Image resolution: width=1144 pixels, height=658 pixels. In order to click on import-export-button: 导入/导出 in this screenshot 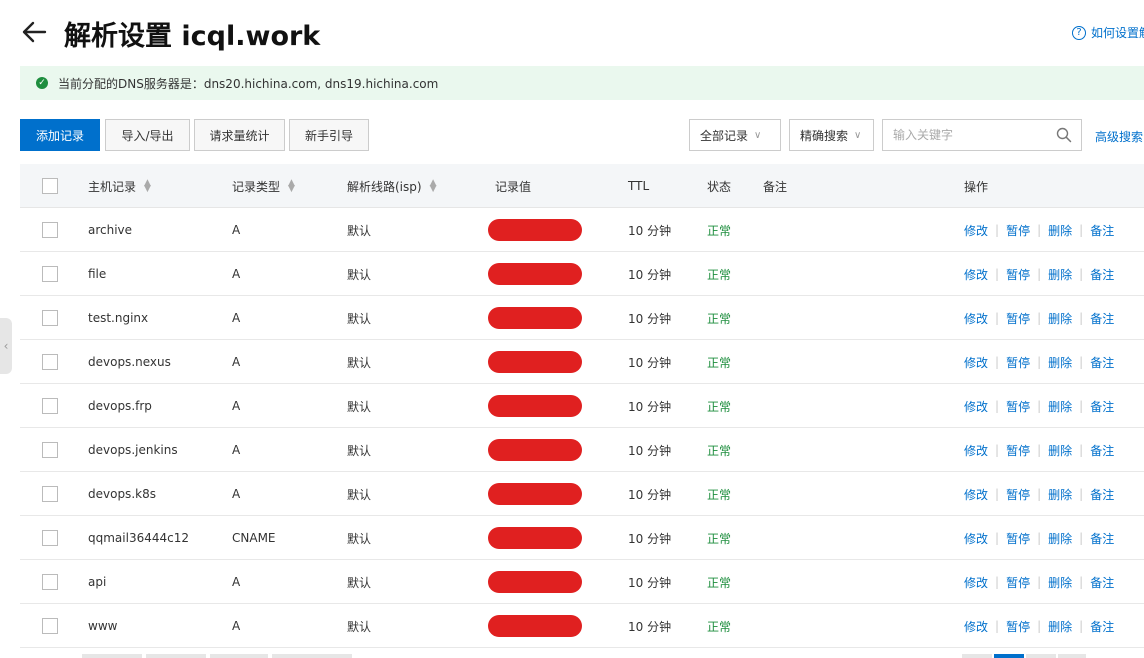, I will do `click(147, 135)`.